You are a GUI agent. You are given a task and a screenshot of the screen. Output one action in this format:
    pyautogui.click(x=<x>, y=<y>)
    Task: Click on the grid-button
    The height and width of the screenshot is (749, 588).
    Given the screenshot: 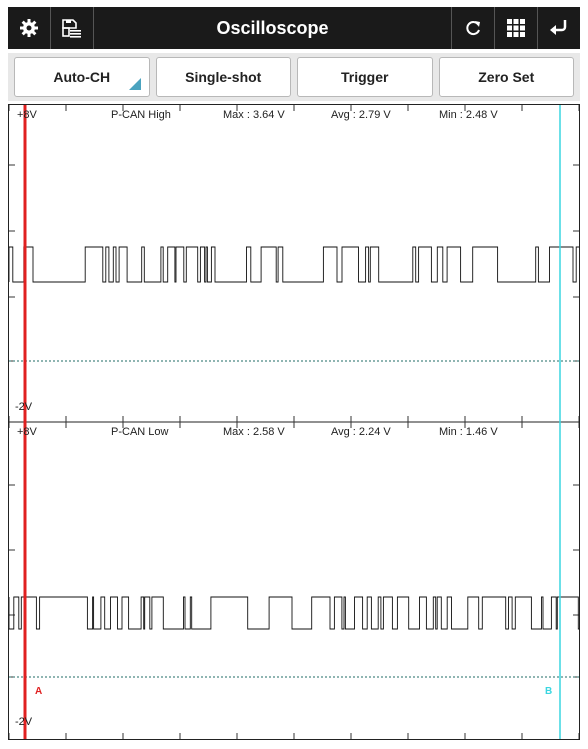 What is the action you would take?
    pyautogui.click(x=515, y=28)
    